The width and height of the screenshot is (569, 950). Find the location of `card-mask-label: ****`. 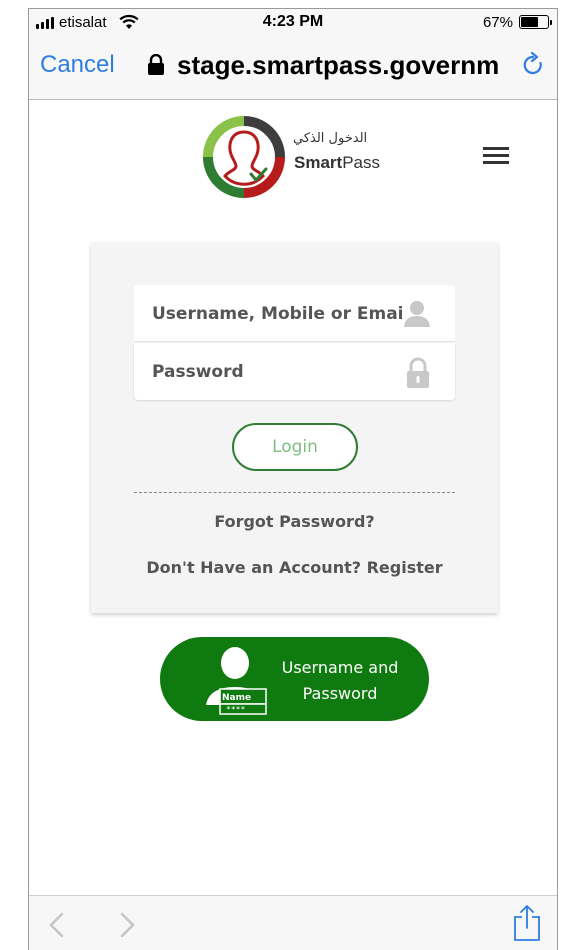

card-mask-label: **** is located at coordinates (235, 709).